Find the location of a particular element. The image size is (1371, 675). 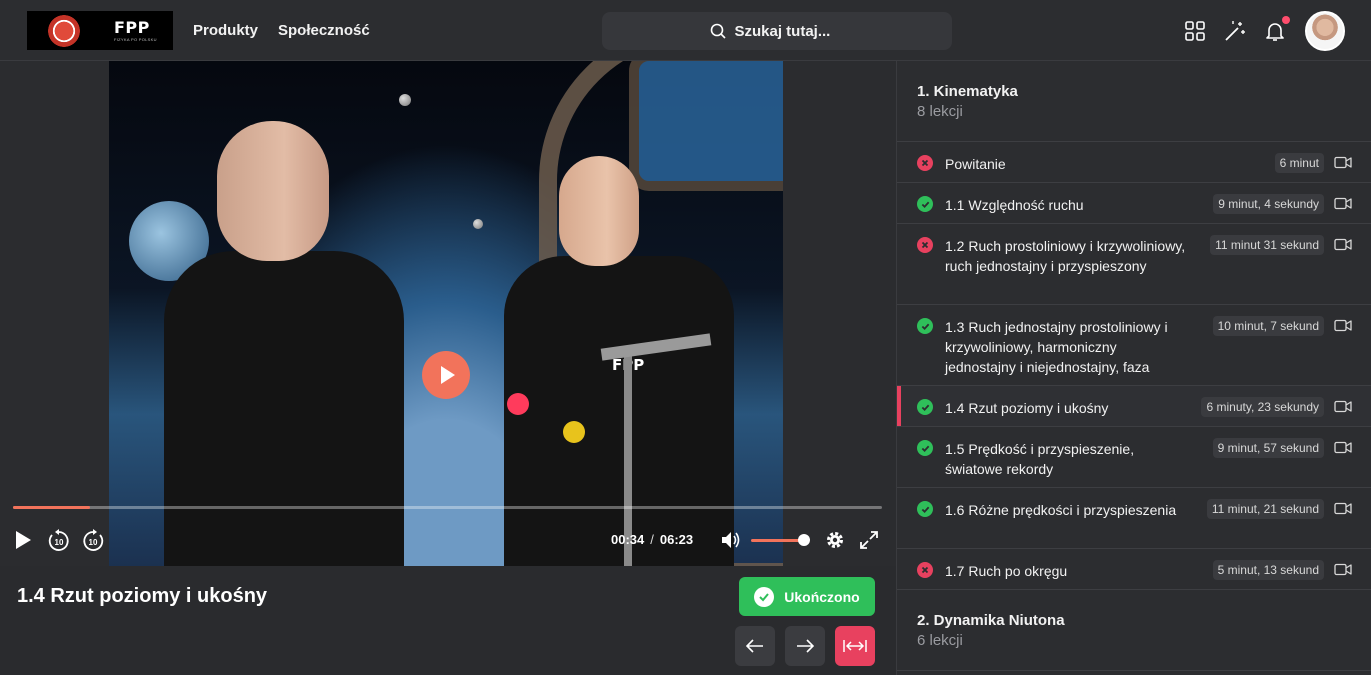

arrow-right-icon is located at coordinates (805, 646).